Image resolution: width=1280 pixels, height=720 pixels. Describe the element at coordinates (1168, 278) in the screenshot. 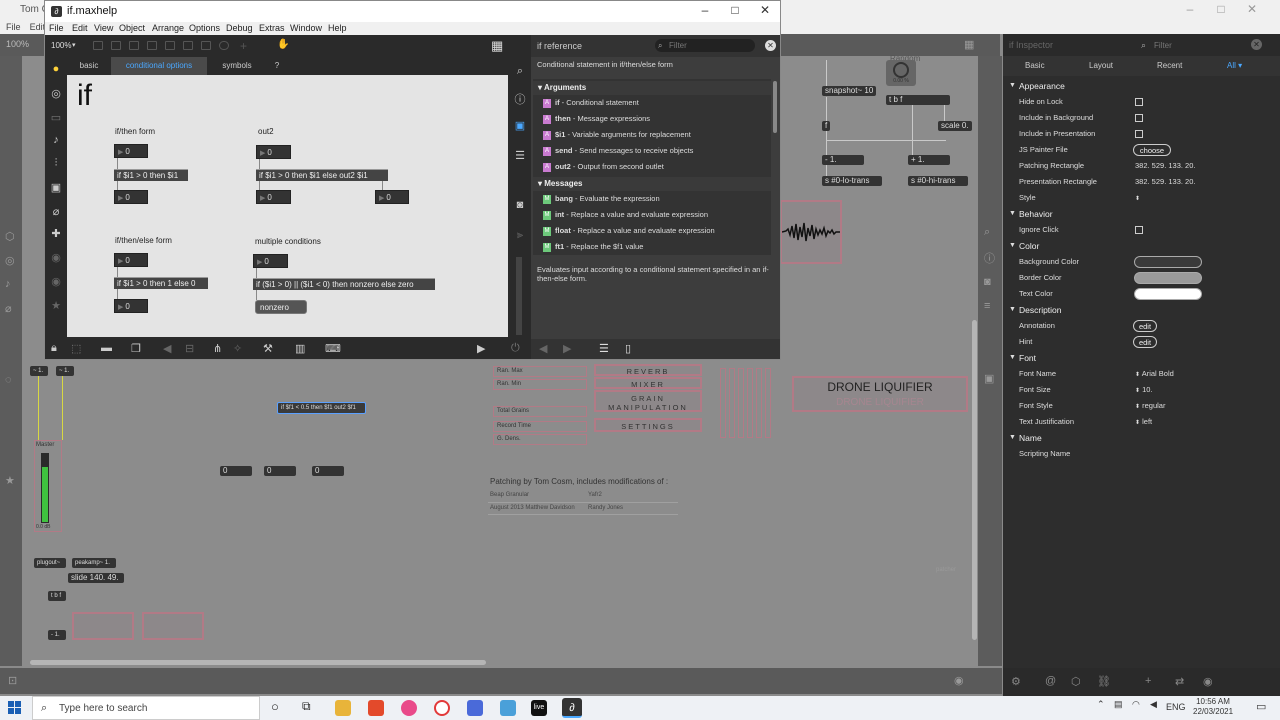

I see `color-swatch` at that location.